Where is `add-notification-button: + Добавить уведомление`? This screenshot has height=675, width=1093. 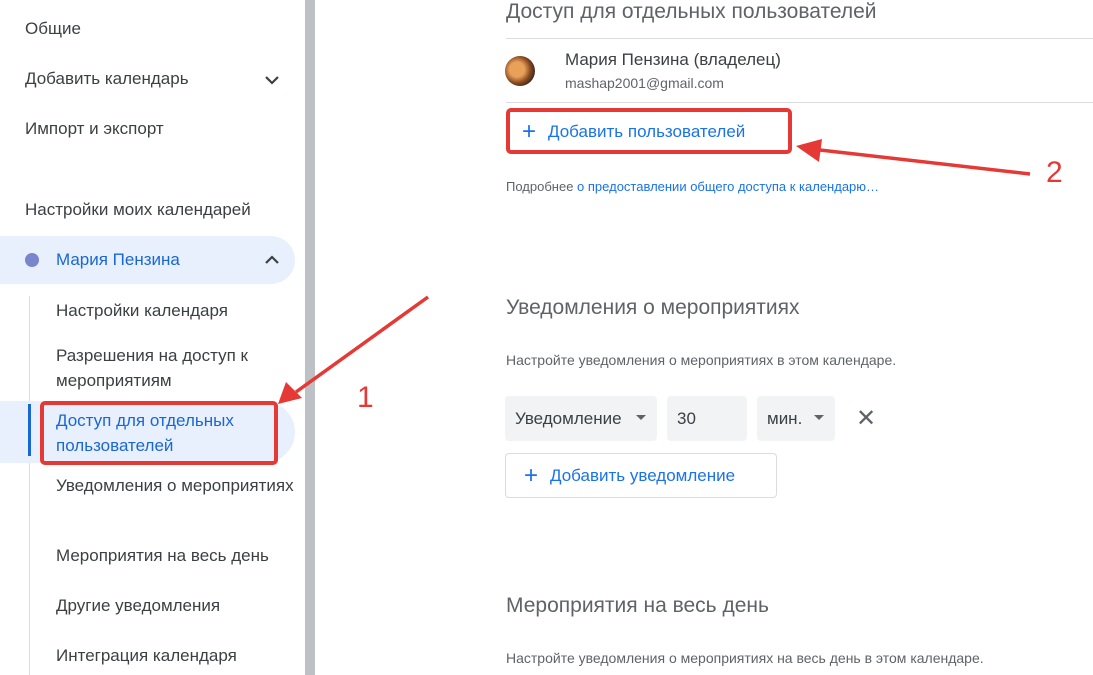
add-notification-button: + Добавить уведомление is located at coordinates (641, 475).